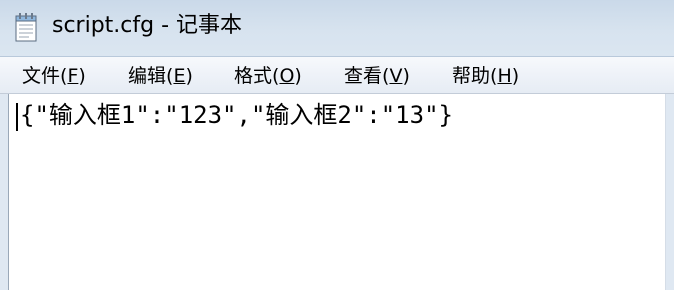 This screenshot has width=674, height=290. I want to click on menu-help-label: 帮助, so click(471, 76).